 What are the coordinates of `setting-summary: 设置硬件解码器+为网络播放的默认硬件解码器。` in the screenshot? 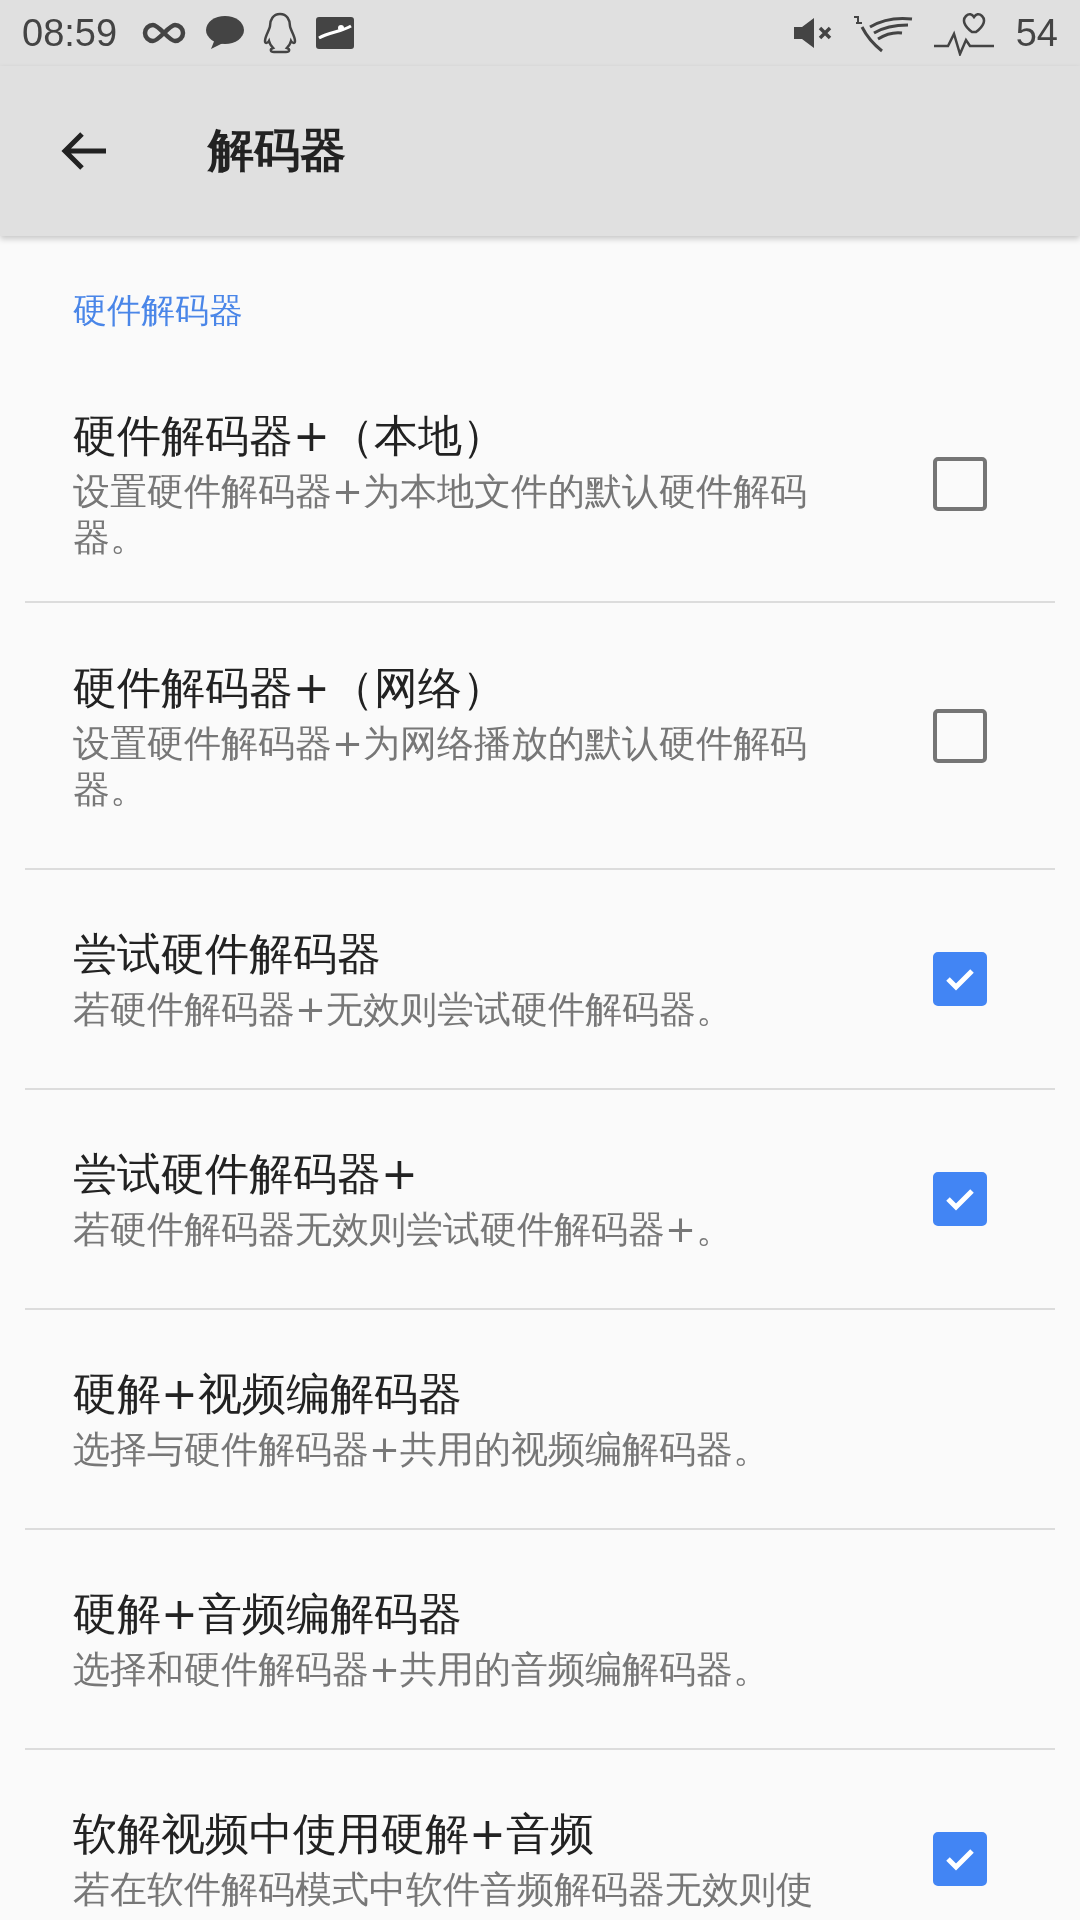 It's located at (440, 766).